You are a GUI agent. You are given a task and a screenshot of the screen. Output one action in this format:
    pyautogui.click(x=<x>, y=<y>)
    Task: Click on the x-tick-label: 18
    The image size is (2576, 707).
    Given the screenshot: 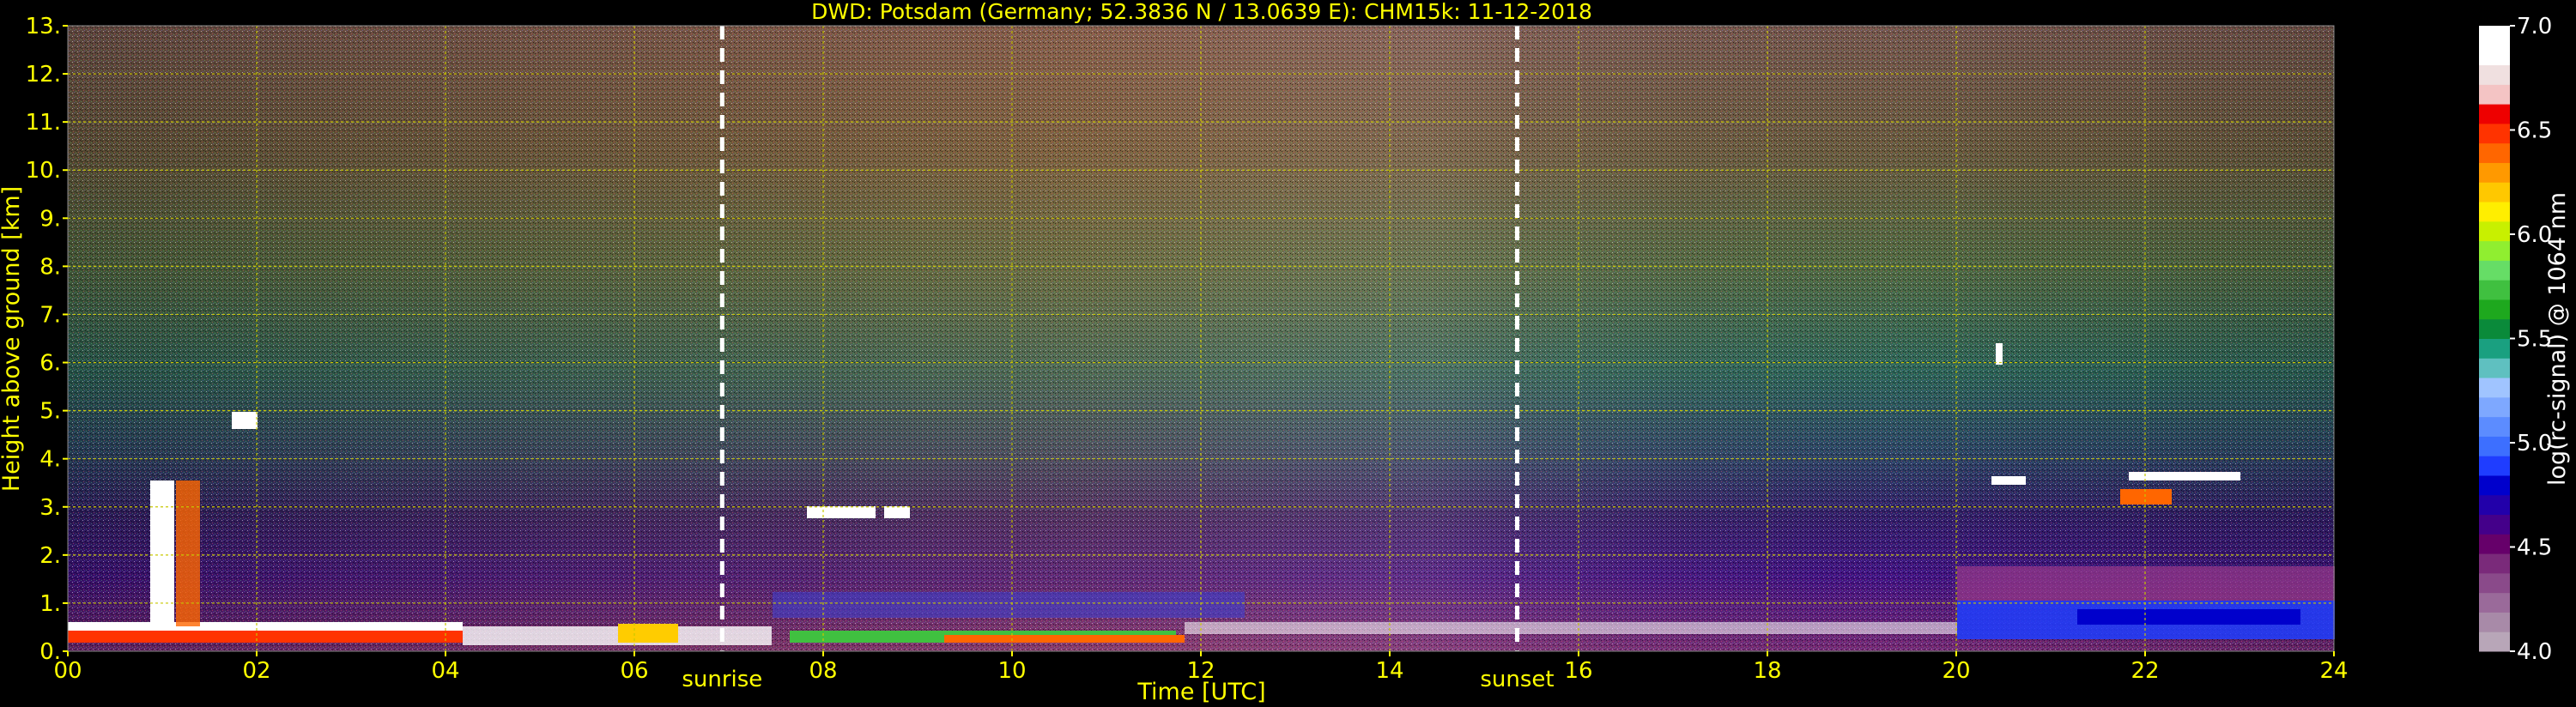 What is the action you would take?
    pyautogui.click(x=1767, y=671)
    